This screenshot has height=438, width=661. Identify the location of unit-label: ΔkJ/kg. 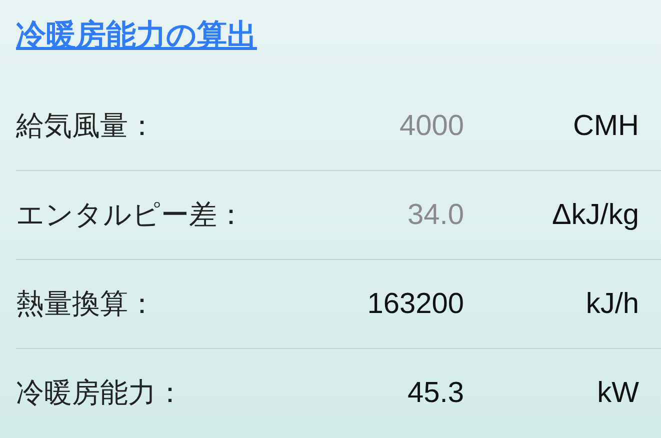
(594, 215).